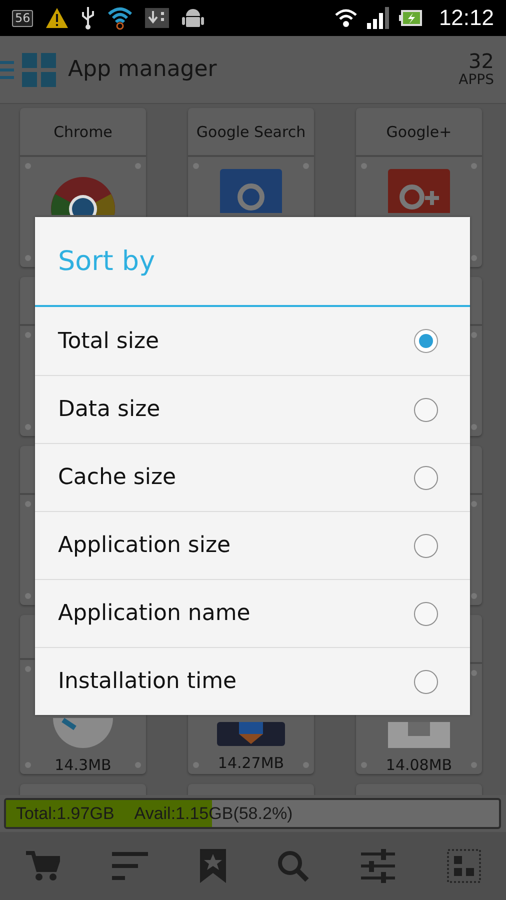 The width and height of the screenshot is (506, 900). I want to click on warning-icon, so click(57, 18).